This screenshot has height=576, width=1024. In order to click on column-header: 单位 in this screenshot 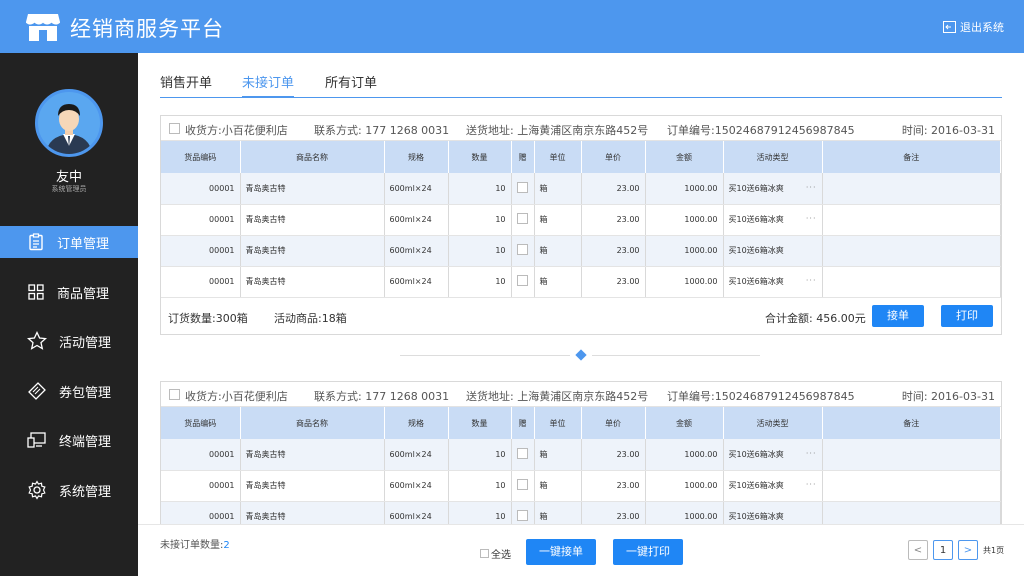, I will do `click(558, 423)`.